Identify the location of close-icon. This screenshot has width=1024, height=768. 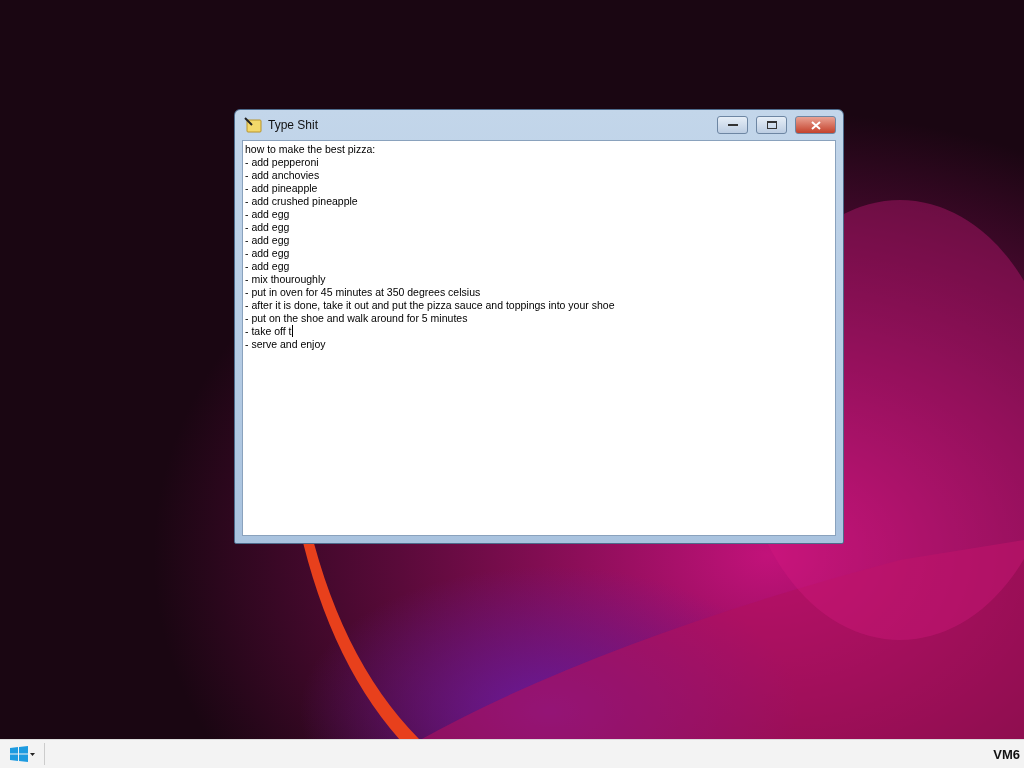
(815, 125).